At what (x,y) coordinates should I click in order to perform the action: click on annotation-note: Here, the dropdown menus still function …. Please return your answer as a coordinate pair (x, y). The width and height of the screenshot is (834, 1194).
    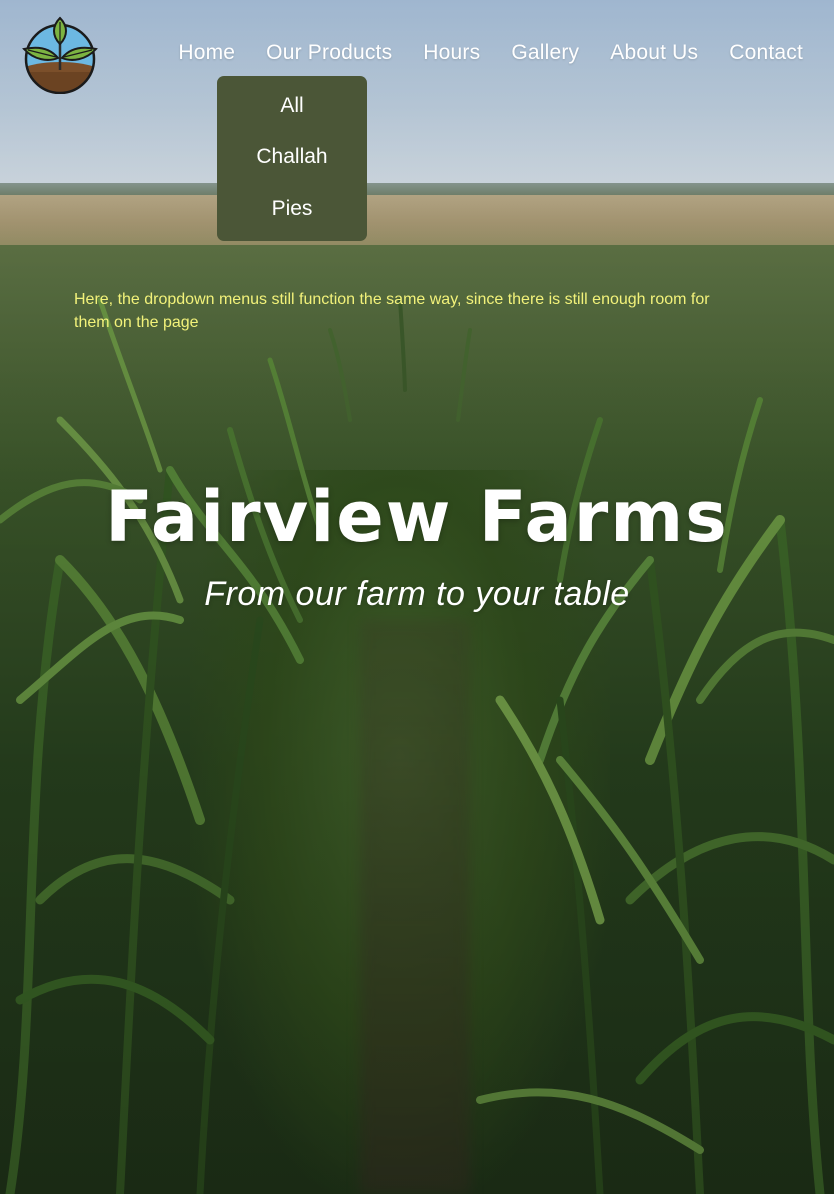
    Looking at the image, I should click on (392, 311).